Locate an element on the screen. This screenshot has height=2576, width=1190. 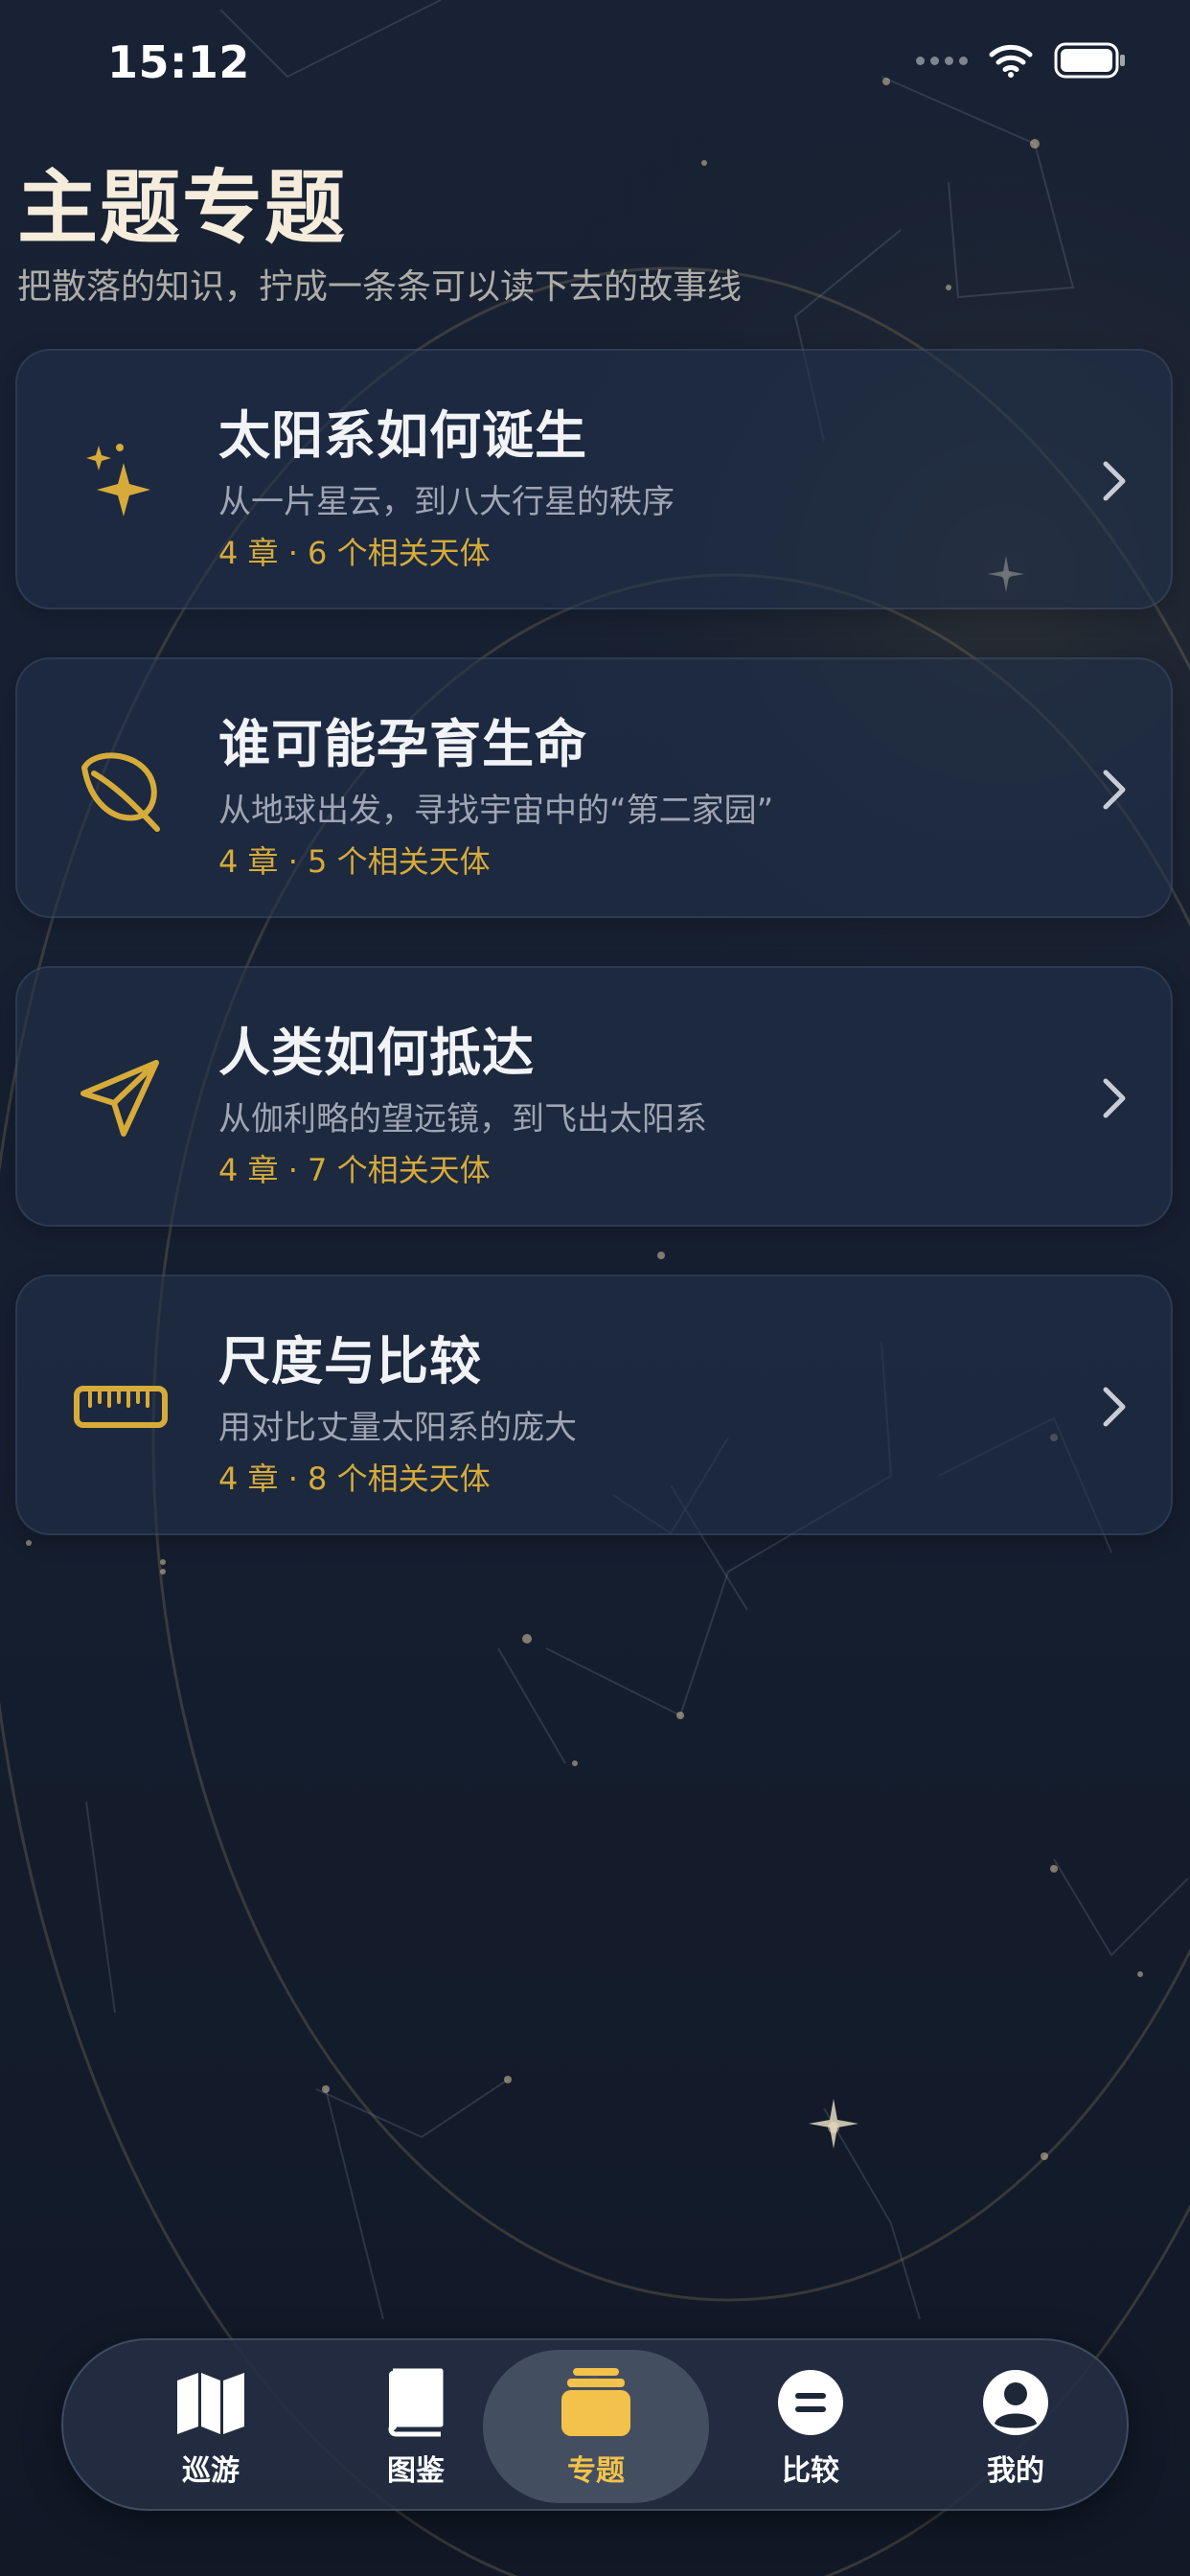
equals-circle-icon is located at coordinates (810, 2402).